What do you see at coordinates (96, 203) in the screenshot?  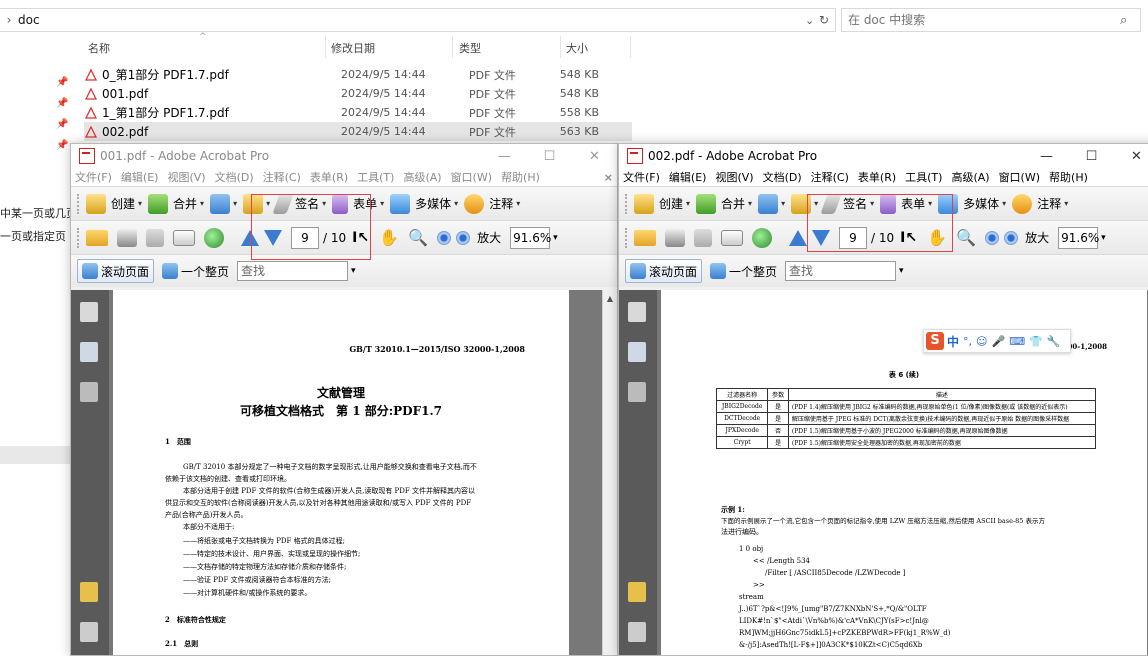 I see `create-icon` at bounding box center [96, 203].